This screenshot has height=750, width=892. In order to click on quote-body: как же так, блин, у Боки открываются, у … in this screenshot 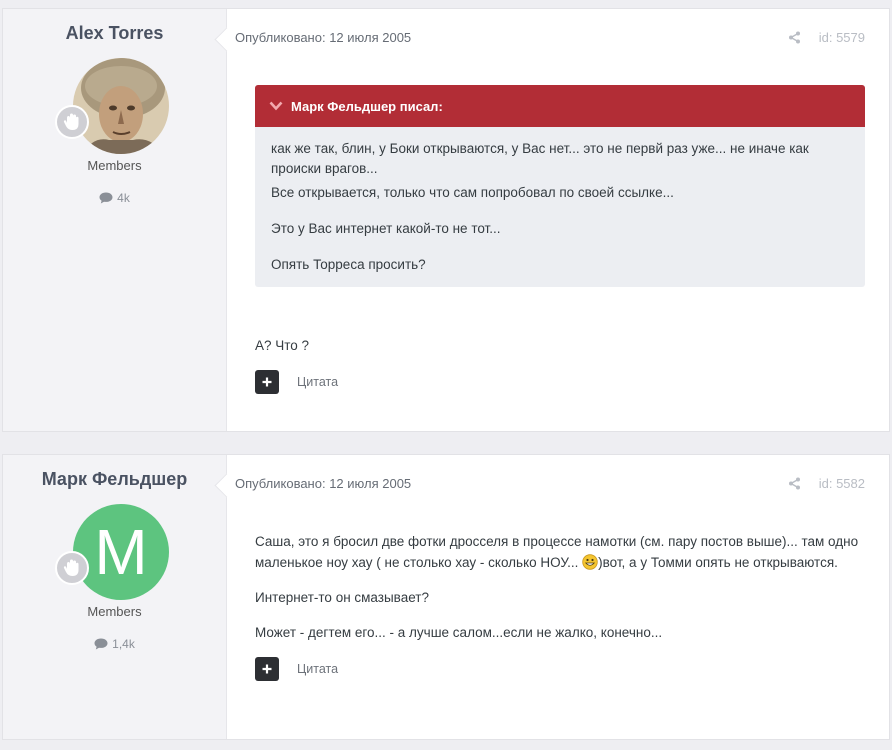, I will do `click(560, 207)`.